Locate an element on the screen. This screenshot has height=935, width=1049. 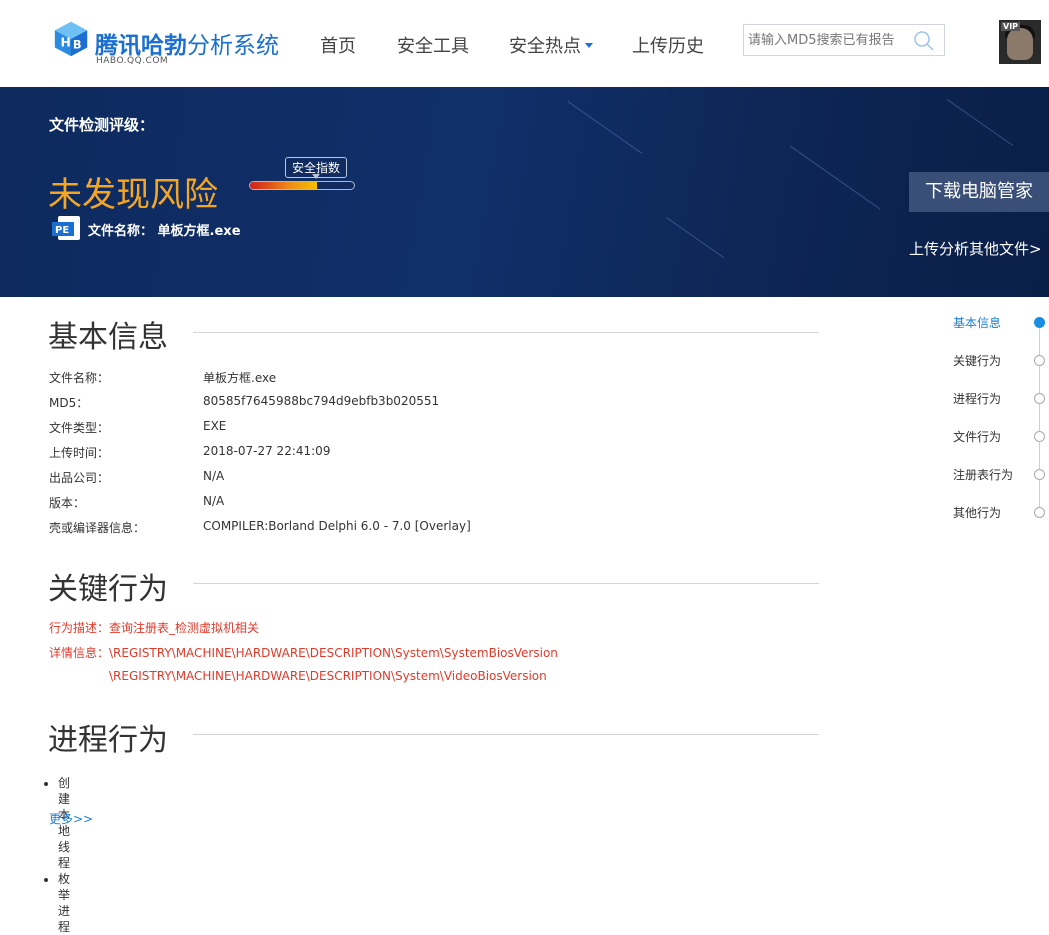
behavior-description: 行为描述：查询注册表_检测虚拟机相关 is located at coordinates (154, 627).